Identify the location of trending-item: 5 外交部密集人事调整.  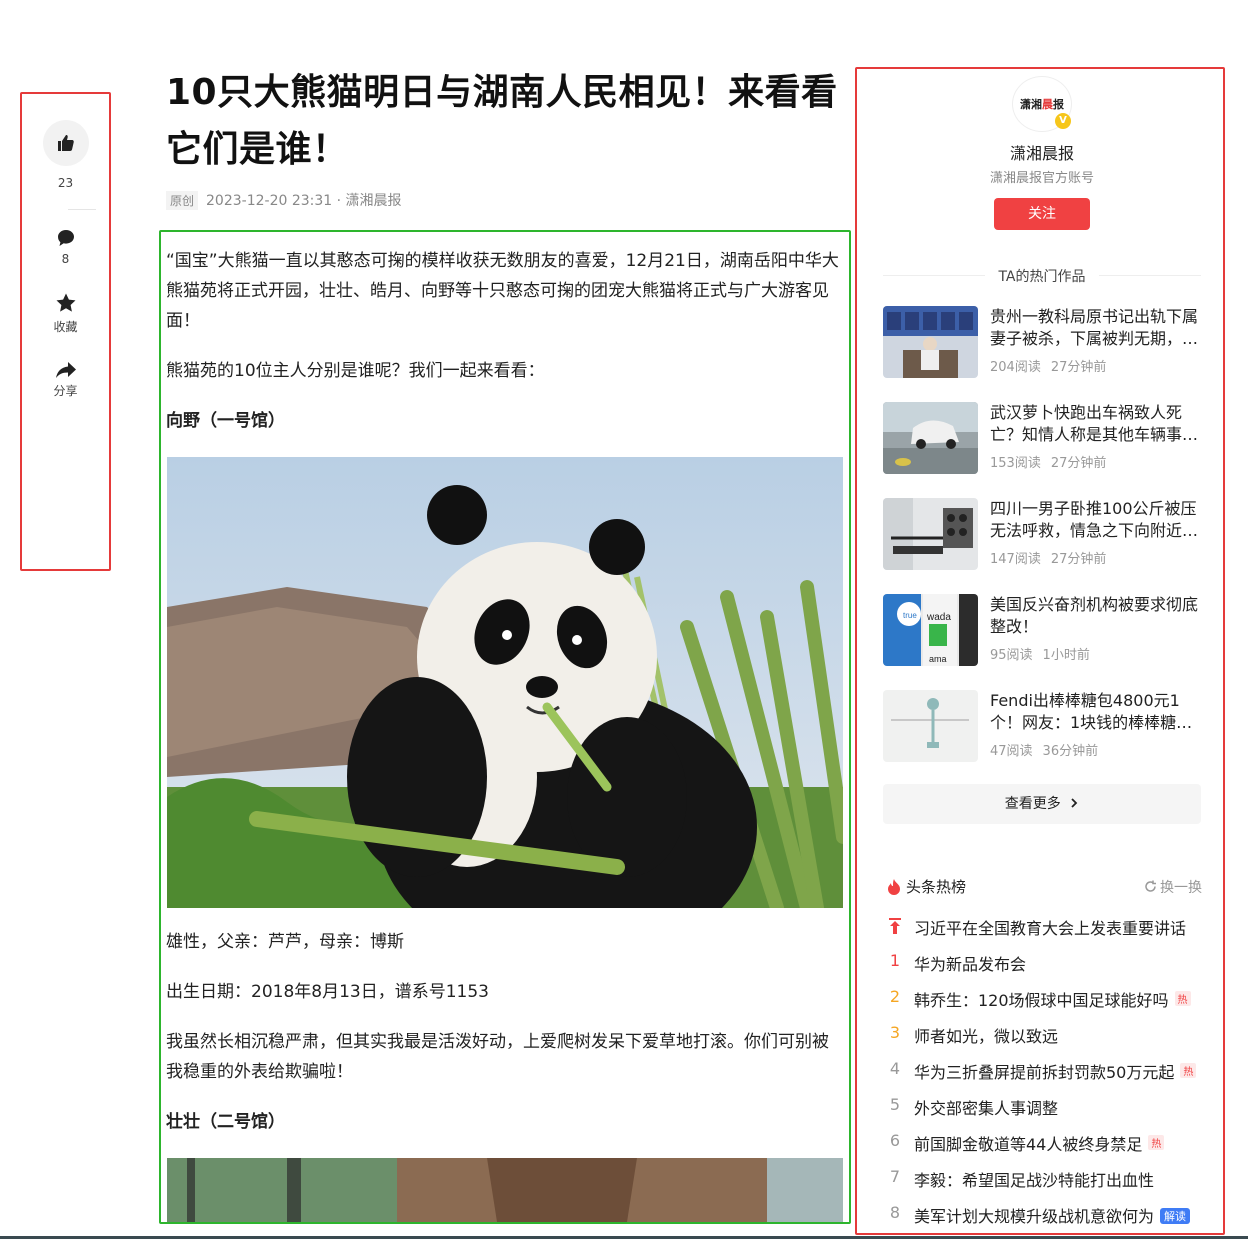
(1043, 1108).